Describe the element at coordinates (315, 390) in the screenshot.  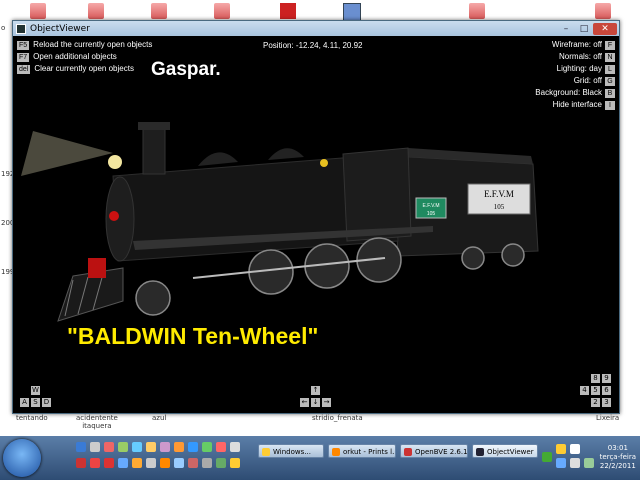
I see `key-up: ↑` at that location.